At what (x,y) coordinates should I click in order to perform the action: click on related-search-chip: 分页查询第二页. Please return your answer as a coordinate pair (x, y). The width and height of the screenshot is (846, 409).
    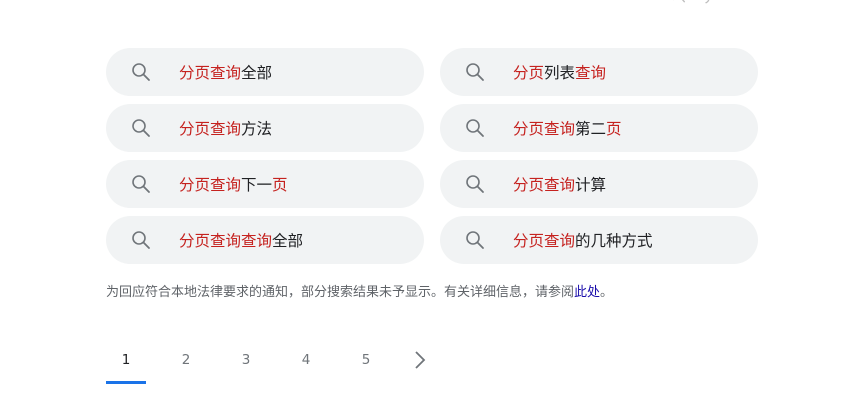
    Looking at the image, I should click on (599, 128).